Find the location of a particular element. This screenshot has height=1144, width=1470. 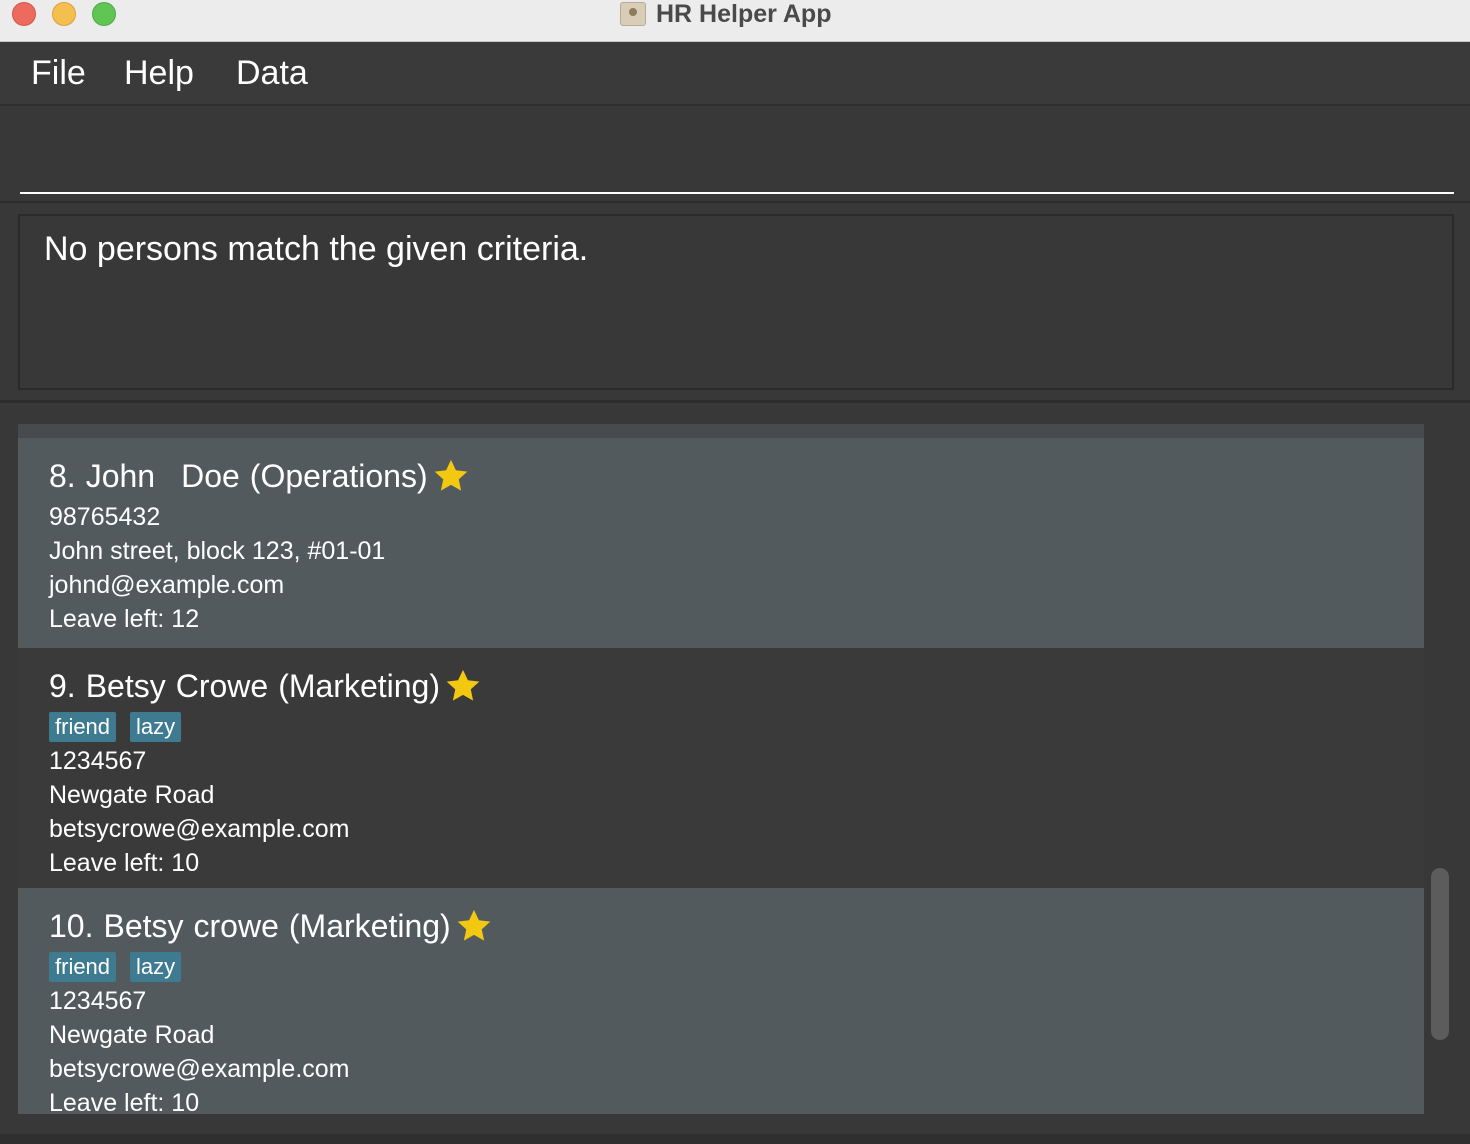

person-index: 8. is located at coordinates (62, 475).